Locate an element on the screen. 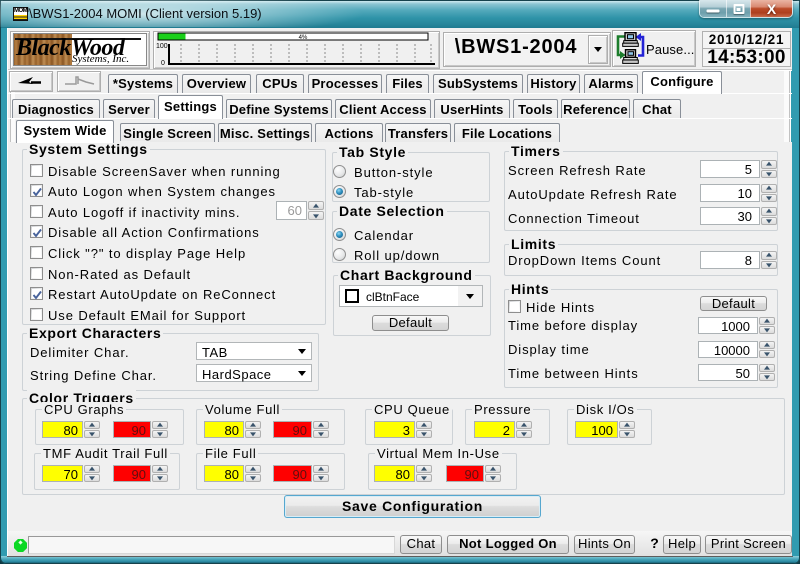  svg-text: 4% is located at coordinates (303, 38).